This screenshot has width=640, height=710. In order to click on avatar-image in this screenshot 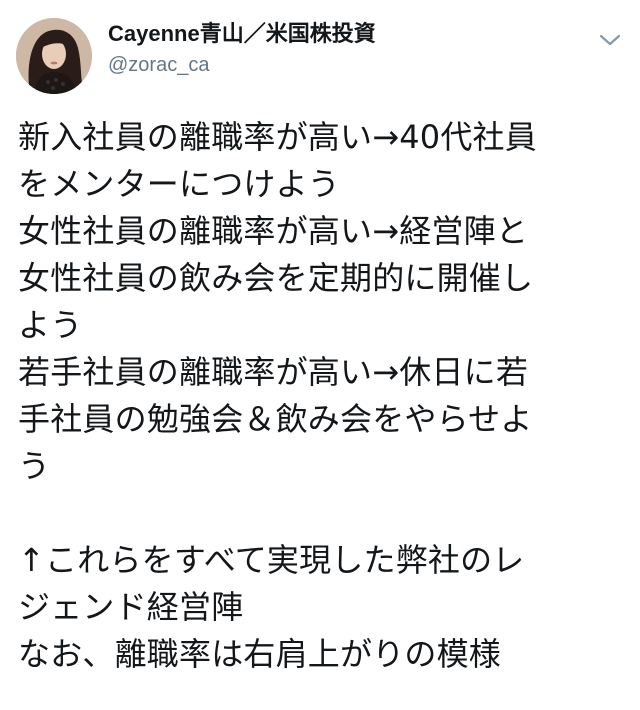, I will do `click(54, 56)`.